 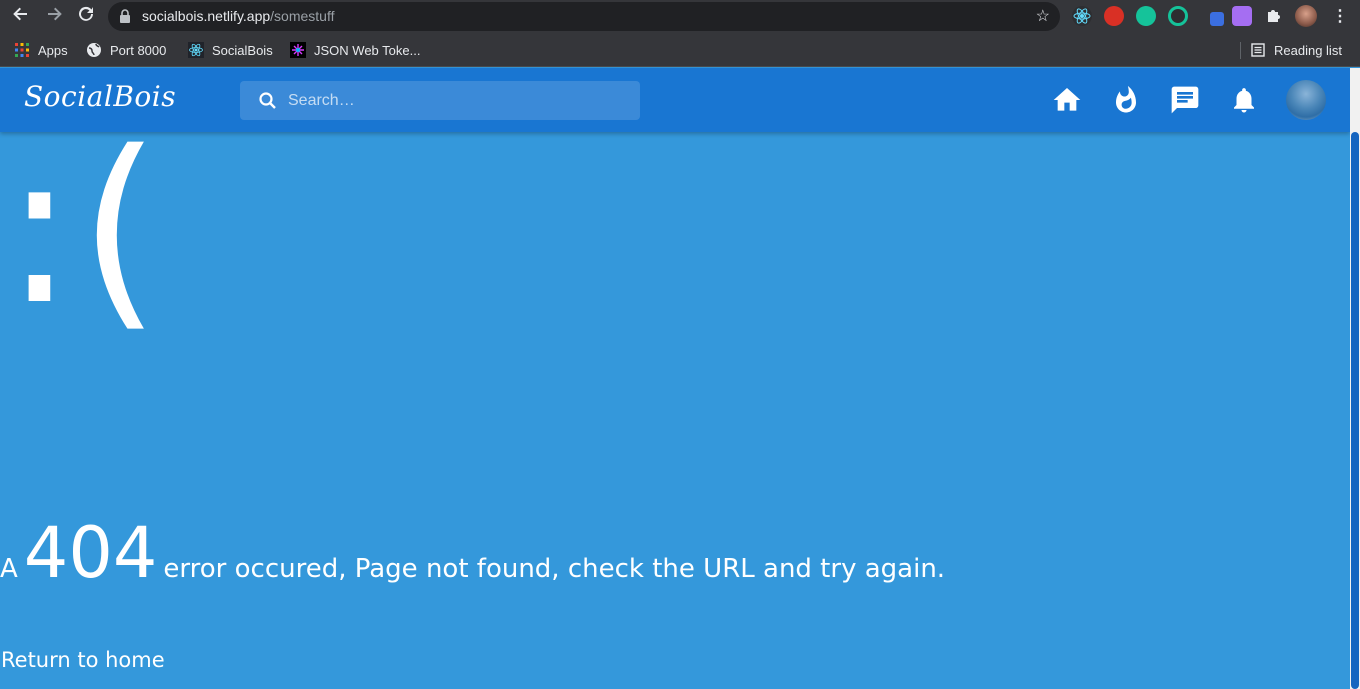 What do you see at coordinates (267, 100) in the screenshot?
I see `search-icon` at bounding box center [267, 100].